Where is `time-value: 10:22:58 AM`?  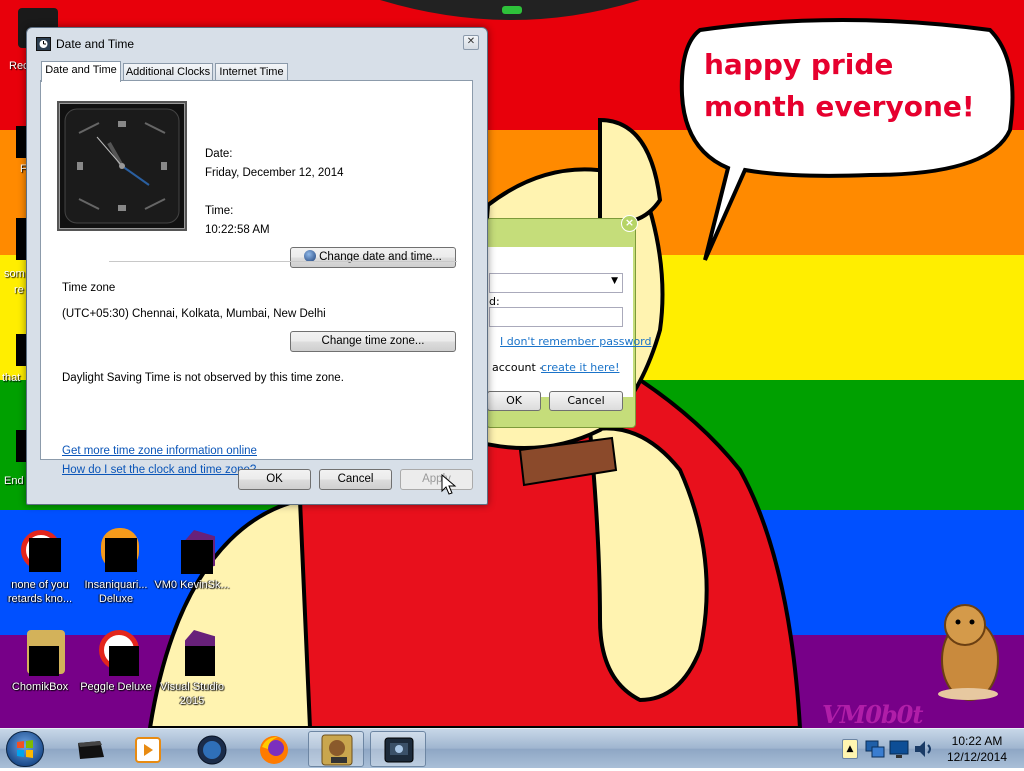
time-value: 10:22:58 AM is located at coordinates (237, 230).